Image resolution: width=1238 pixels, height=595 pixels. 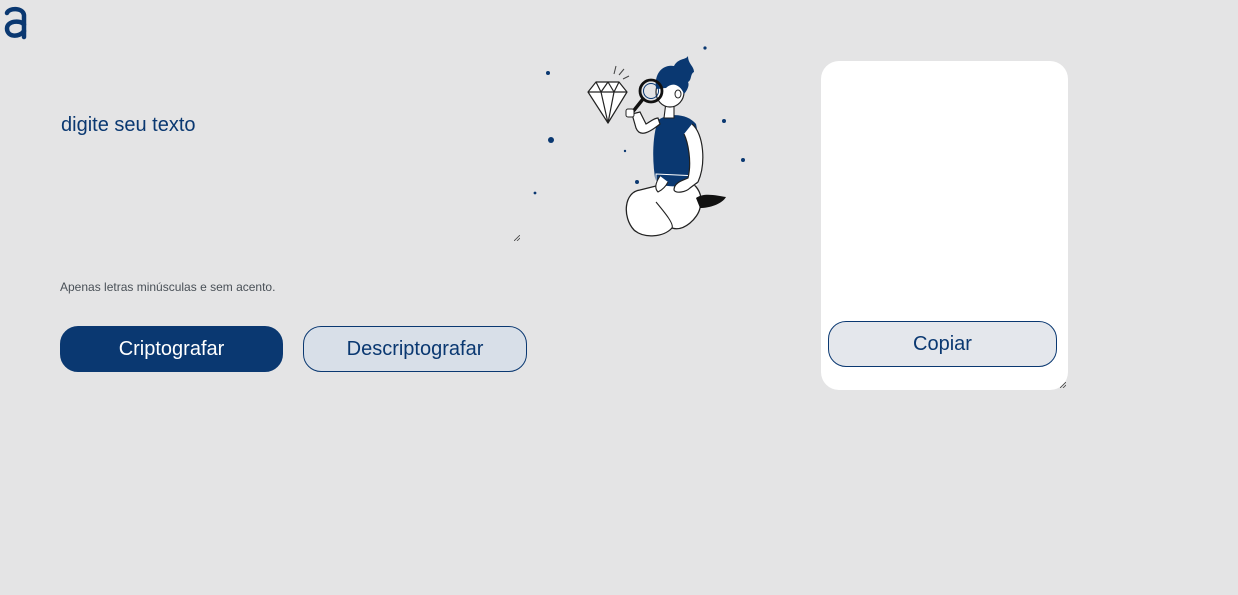 I want to click on input-hint: Apenas letras minúsculas e sem acento., so click(x=168, y=287).